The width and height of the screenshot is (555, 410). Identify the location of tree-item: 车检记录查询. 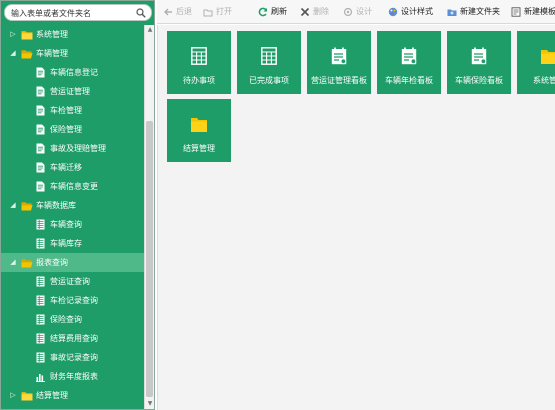
(72, 300).